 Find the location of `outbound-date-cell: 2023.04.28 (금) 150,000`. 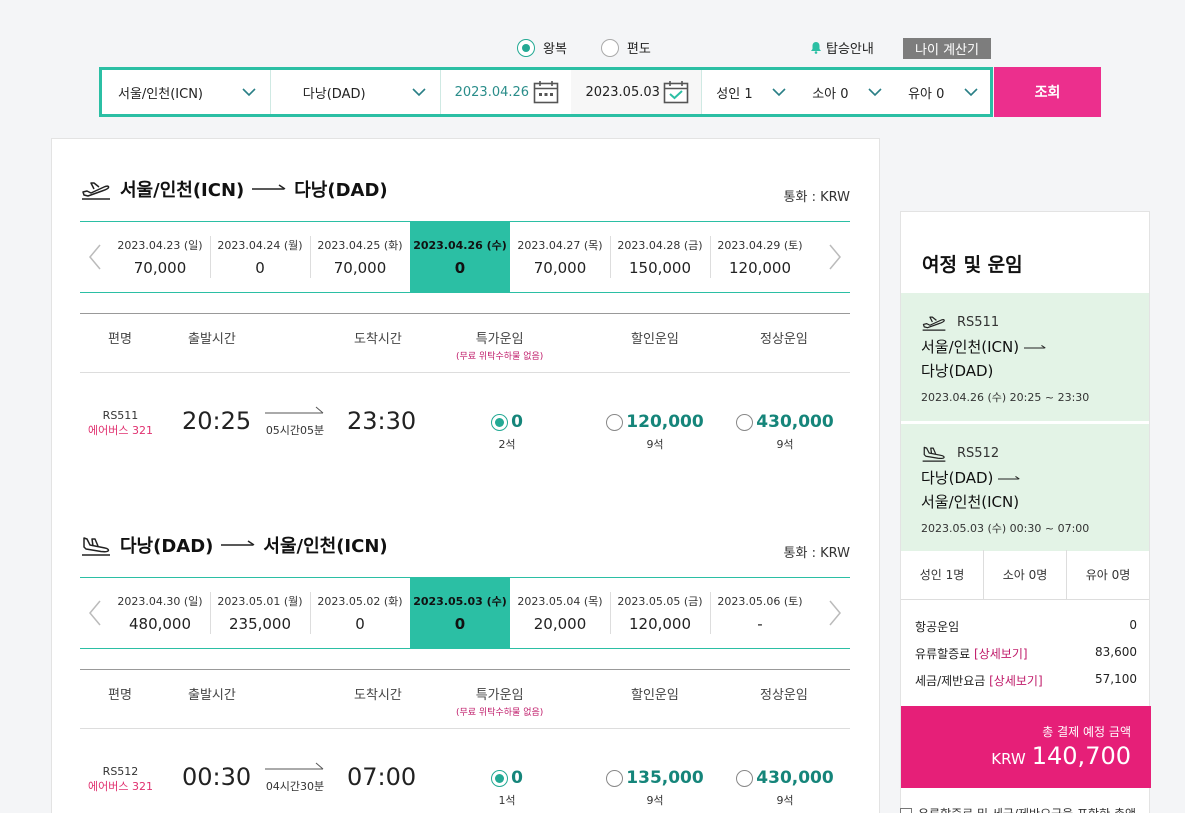

outbound-date-cell: 2023.04.28 (금) 150,000 is located at coordinates (660, 257).